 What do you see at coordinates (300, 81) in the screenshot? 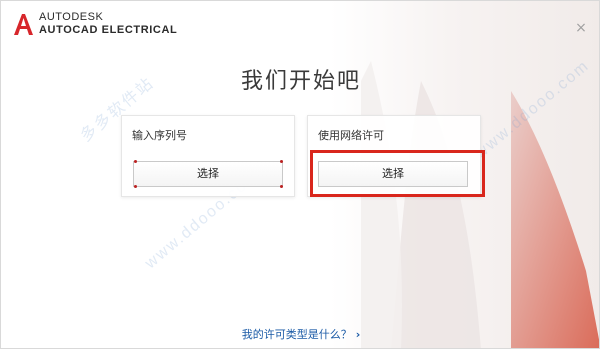
I see `page-title: 我们开始吧` at bounding box center [300, 81].